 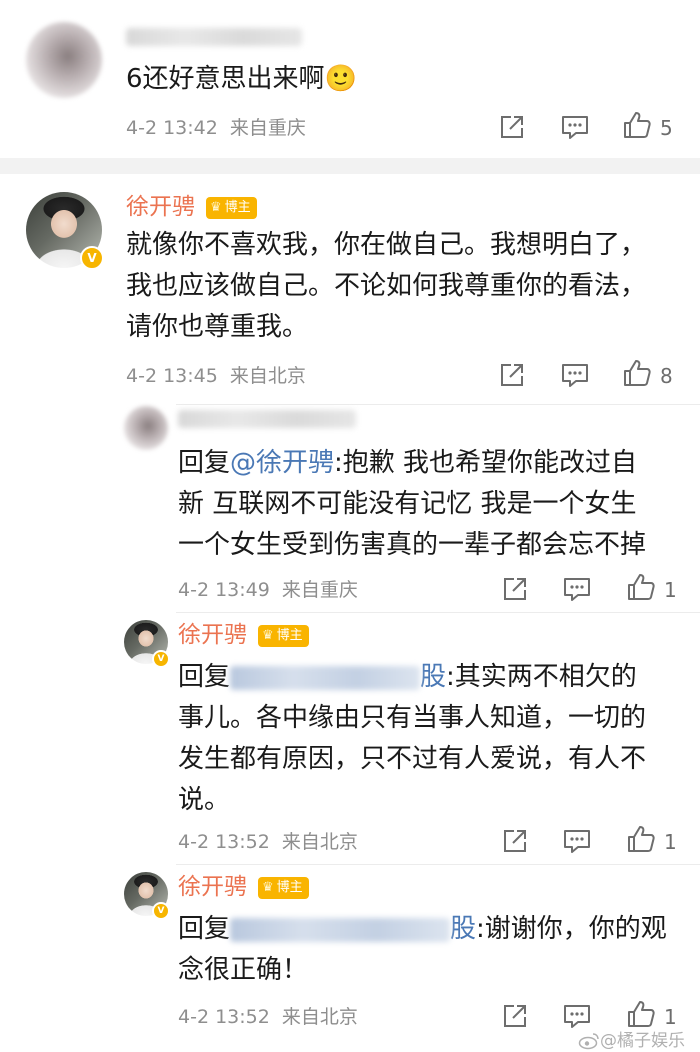 What do you see at coordinates (267, 128) in the screenshot?
I see `comment-location: 来自重庆` at bounding box center [267, 128].